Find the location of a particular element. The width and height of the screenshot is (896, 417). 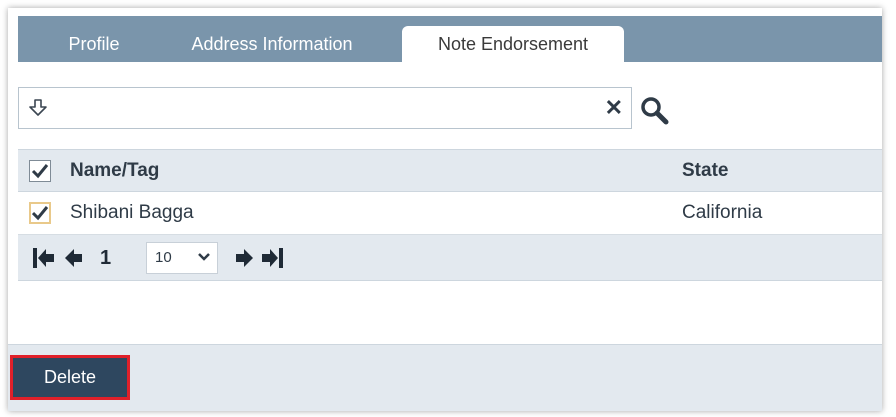

row-checkbox is located at coordinates (40, 213).